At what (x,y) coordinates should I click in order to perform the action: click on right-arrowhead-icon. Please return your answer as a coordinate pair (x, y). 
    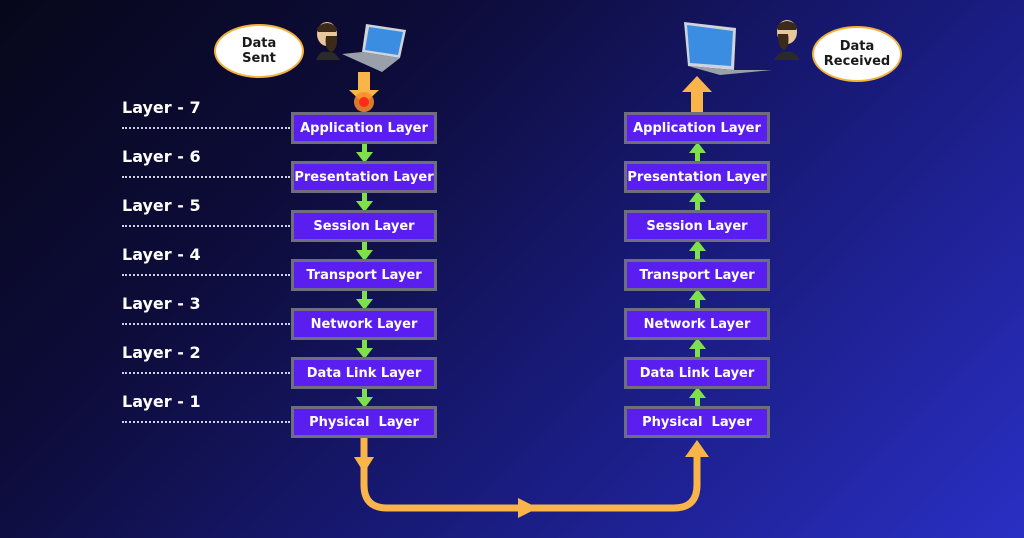
    Looking at the image, I should click on (528, 508).